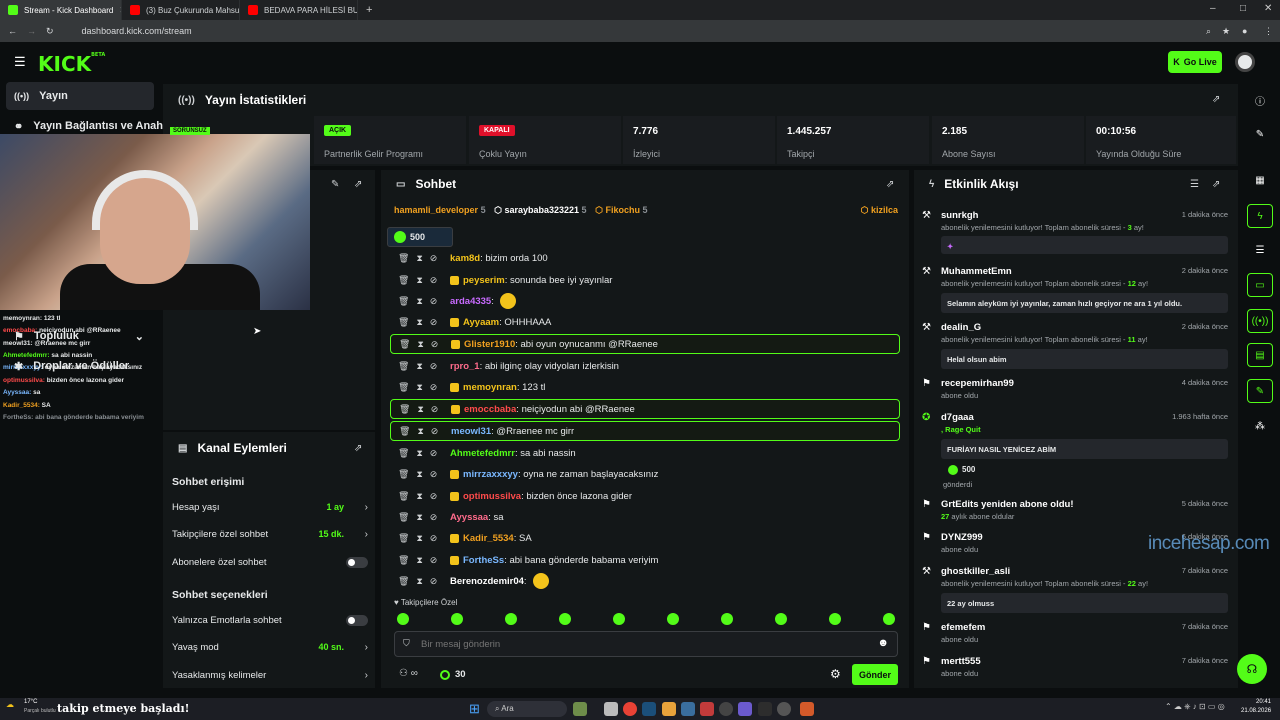 The width and height of the screenshot is (1280, 720). I want to click on activity-username: mertt555, so click(961, 661).